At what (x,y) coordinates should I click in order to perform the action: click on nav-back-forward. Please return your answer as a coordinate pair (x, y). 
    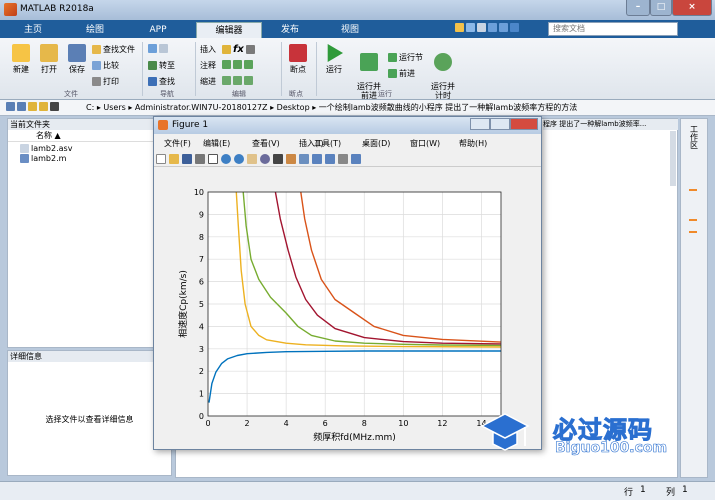
    Looking at the image, I should click on (159, 48).